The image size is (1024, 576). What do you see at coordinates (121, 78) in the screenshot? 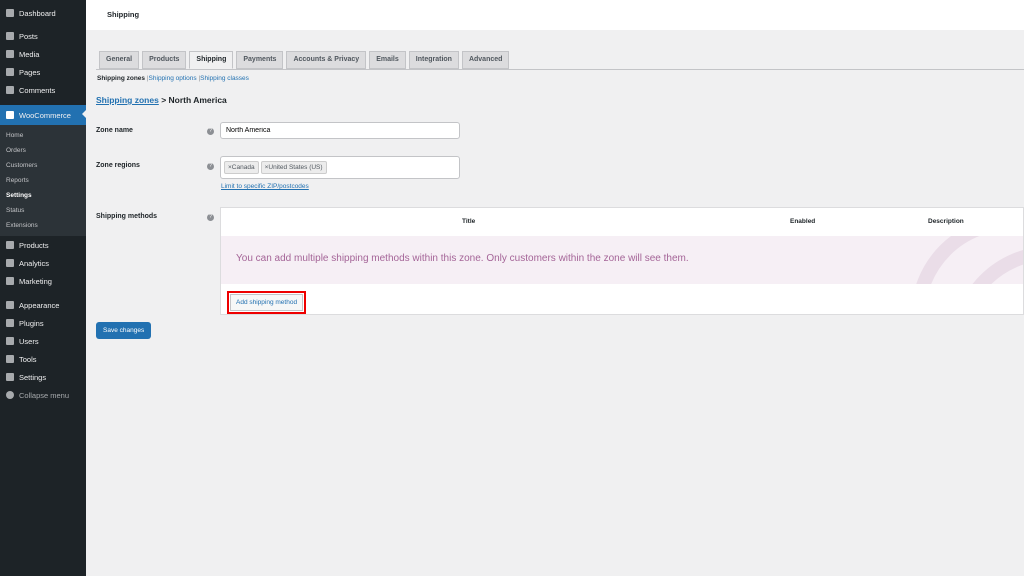
I see `subnav-zones: Shipping zones` at bounding box center [121, 78].